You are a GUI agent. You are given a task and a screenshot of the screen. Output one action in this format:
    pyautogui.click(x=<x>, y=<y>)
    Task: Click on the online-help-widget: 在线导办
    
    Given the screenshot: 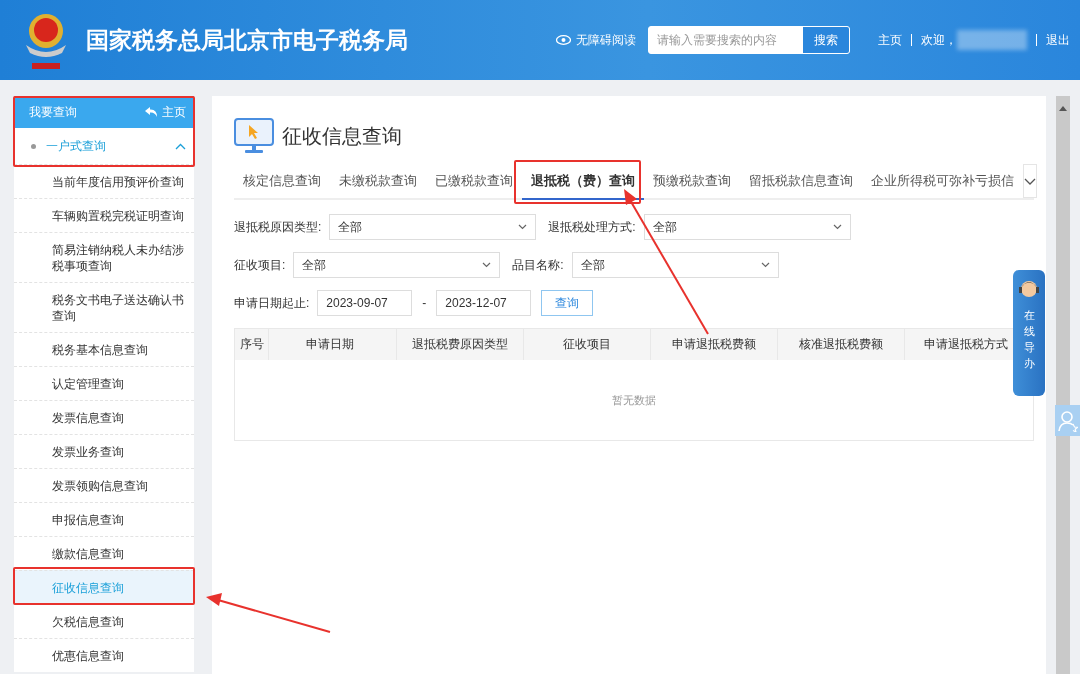 What is the action you would take?
    pyautogui.click(x=1029, y=333)
    